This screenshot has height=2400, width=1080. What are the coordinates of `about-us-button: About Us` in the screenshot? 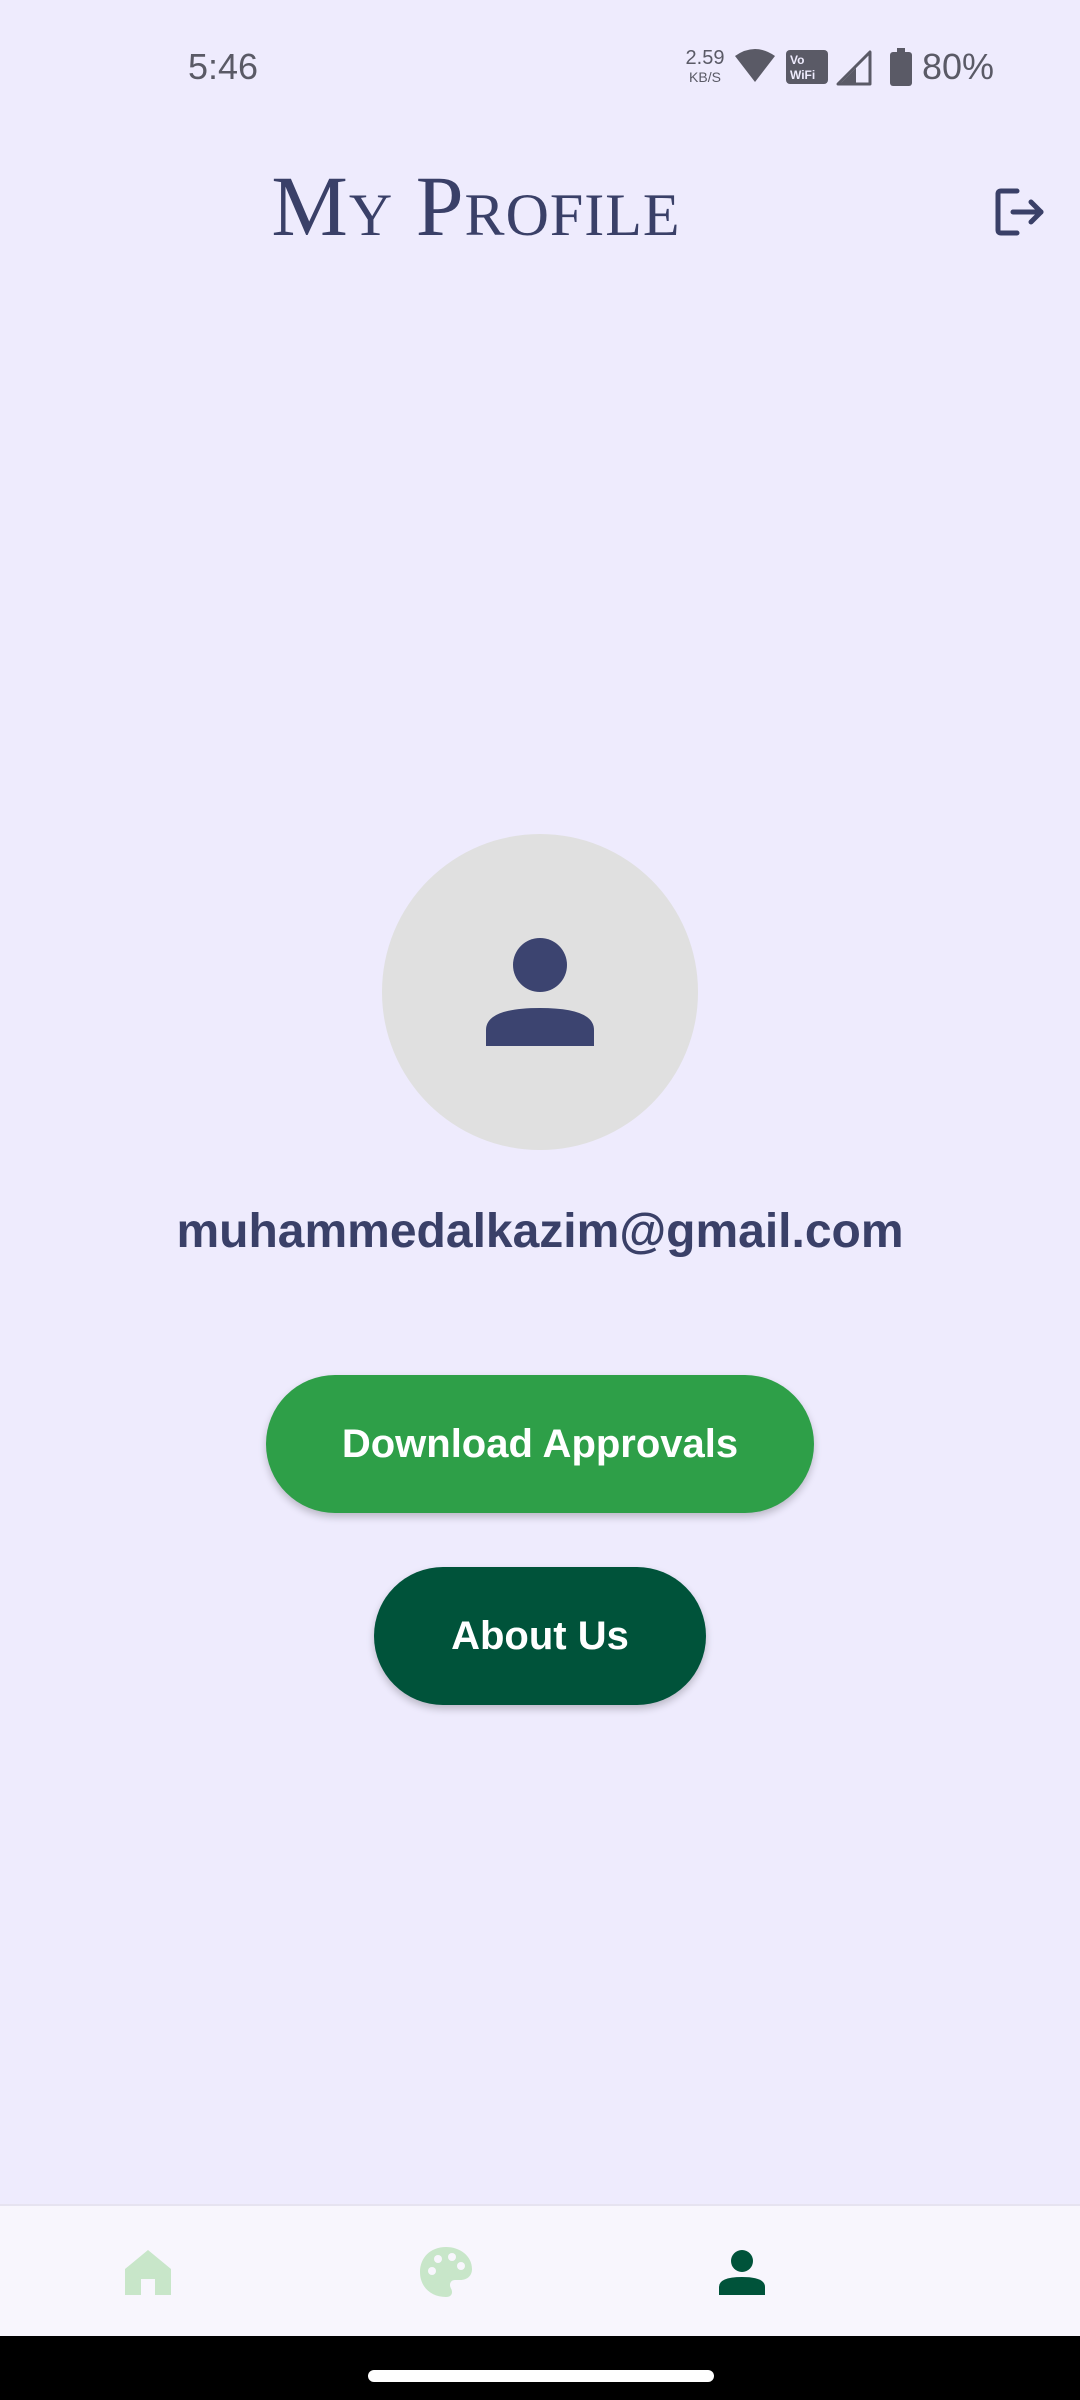 It's located at (540, 1636).